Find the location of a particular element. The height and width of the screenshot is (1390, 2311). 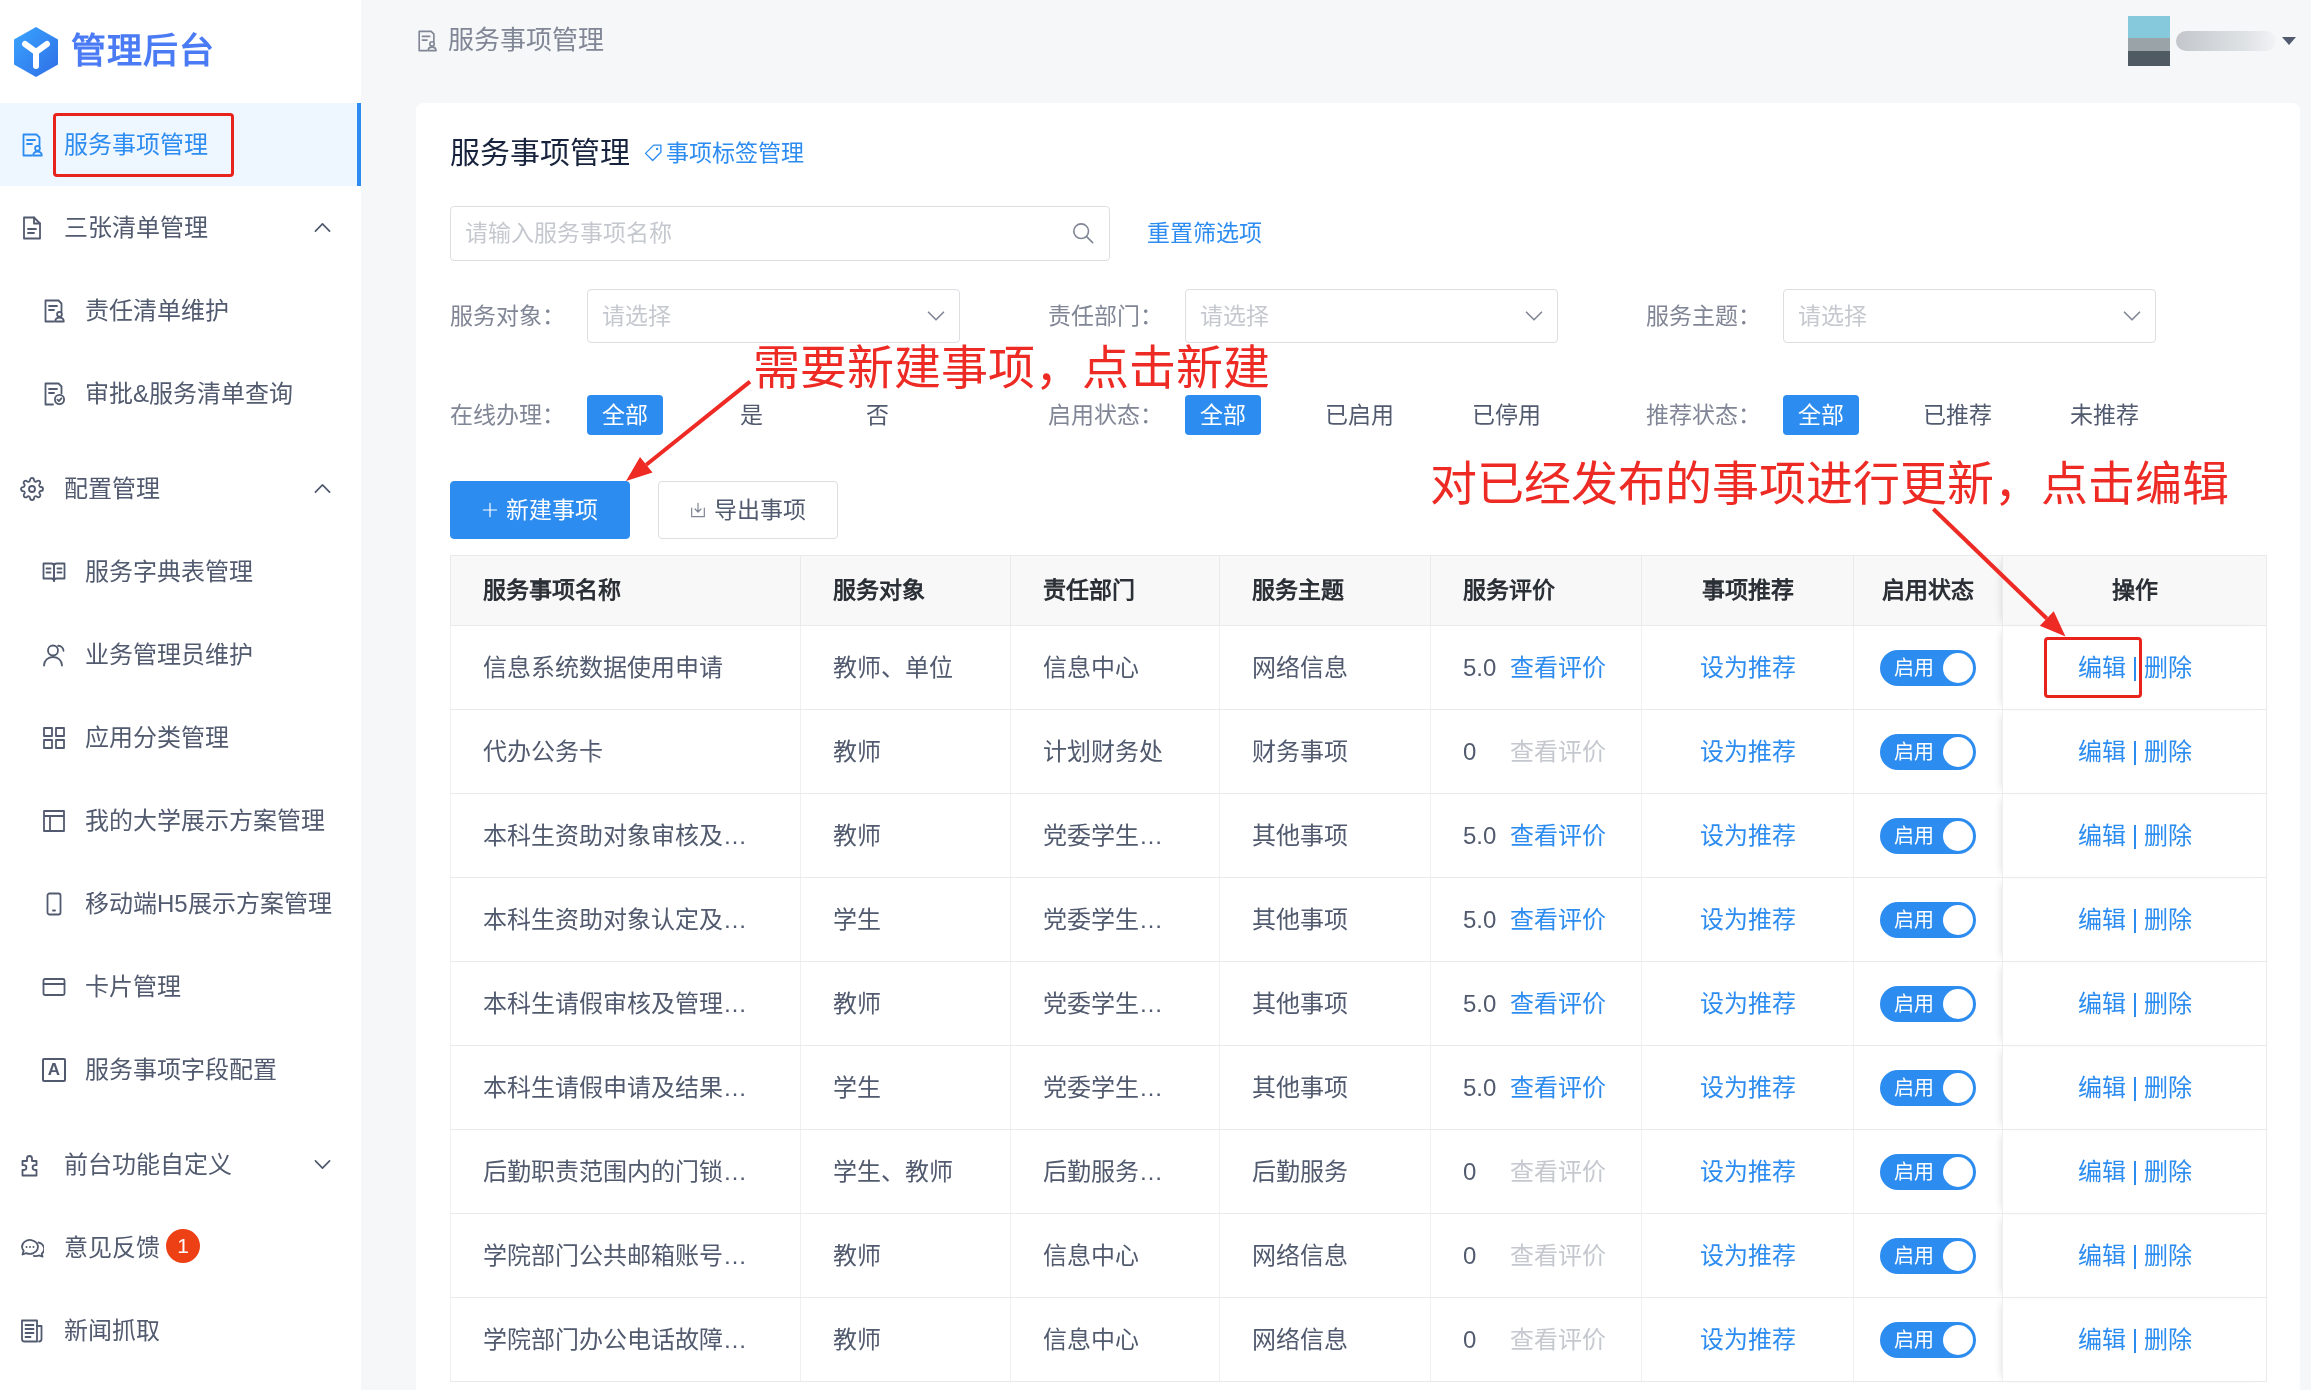

filter-option: 已启用 is located at coordinates (1359, 415).